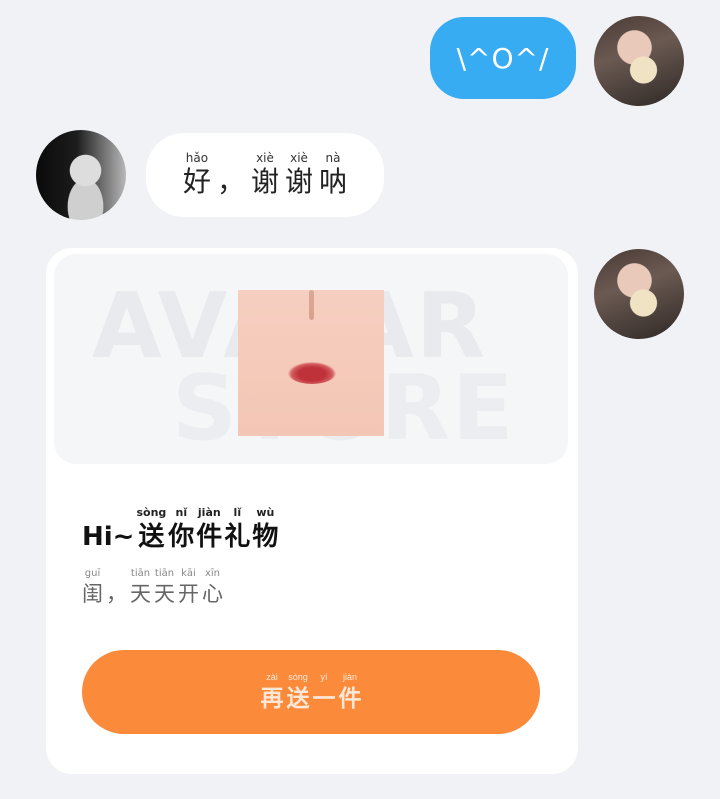 This screenshot has width=720, height=799. What do you see at coordinates (237, 529) in the screenshot?
I see `ruby-char: lǐ 礼` at bounding box center [237, 529].